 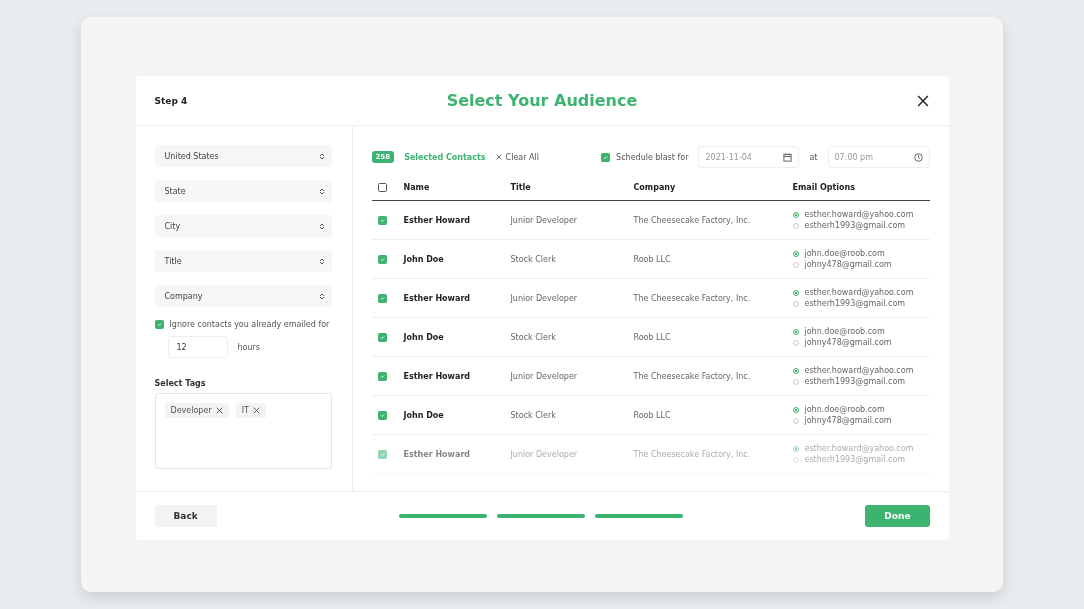 What do you see at coordinates (243, 431) in the screenshot?
I see `tags-field: Developer IT` at bounding box center [243, 431].